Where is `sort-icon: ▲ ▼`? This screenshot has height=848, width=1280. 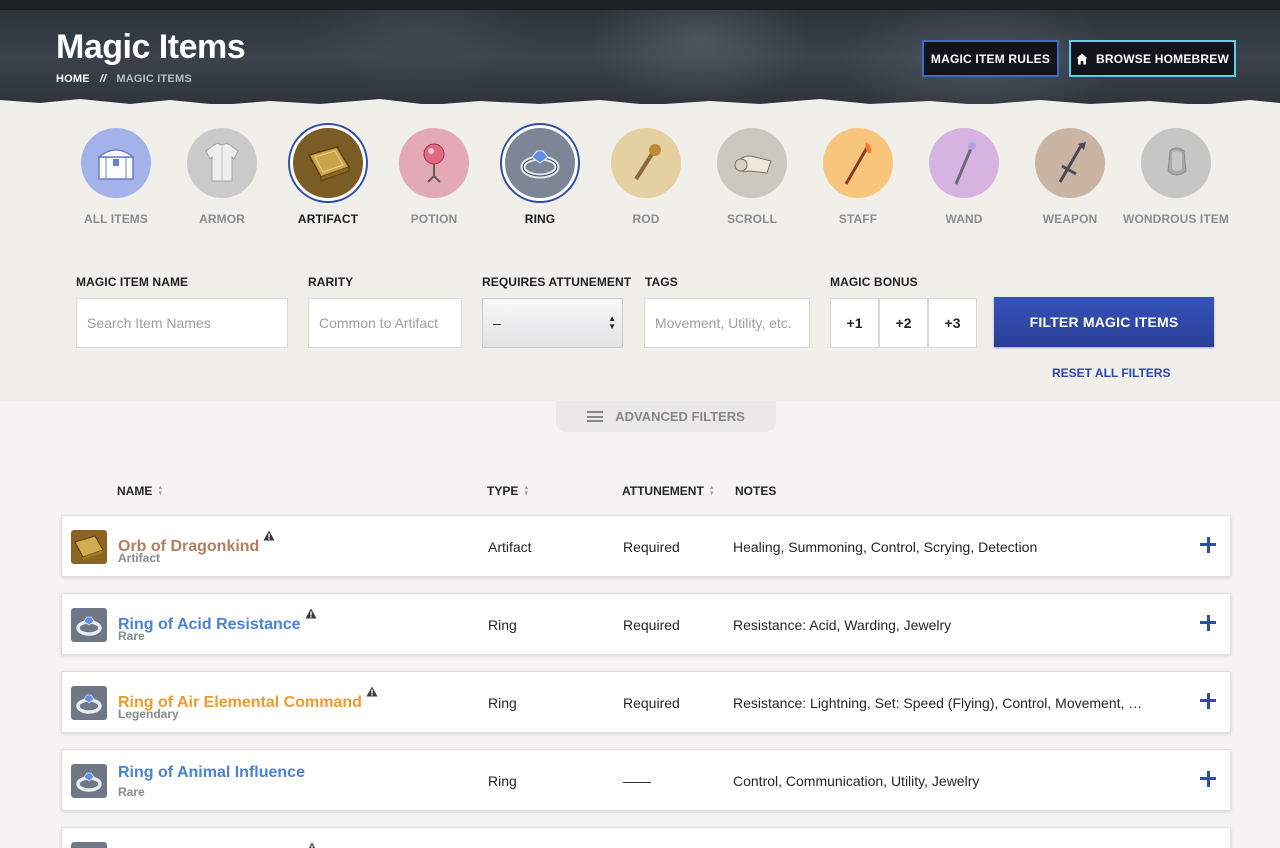
sort-icon: ▲ ▼ is located at coordinates (711, 491).